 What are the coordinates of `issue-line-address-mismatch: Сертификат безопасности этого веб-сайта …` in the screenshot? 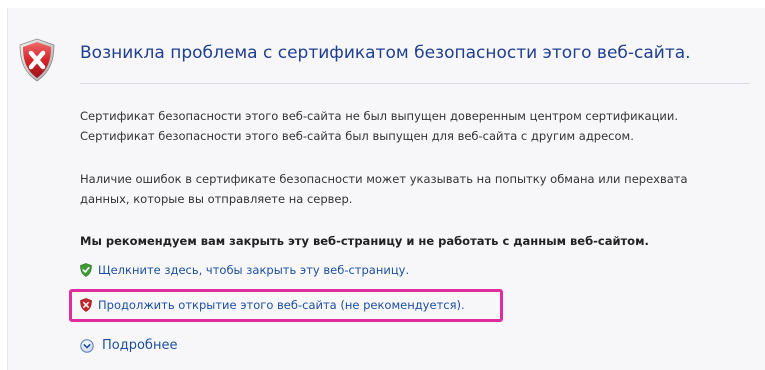 It's located at (357, 136).